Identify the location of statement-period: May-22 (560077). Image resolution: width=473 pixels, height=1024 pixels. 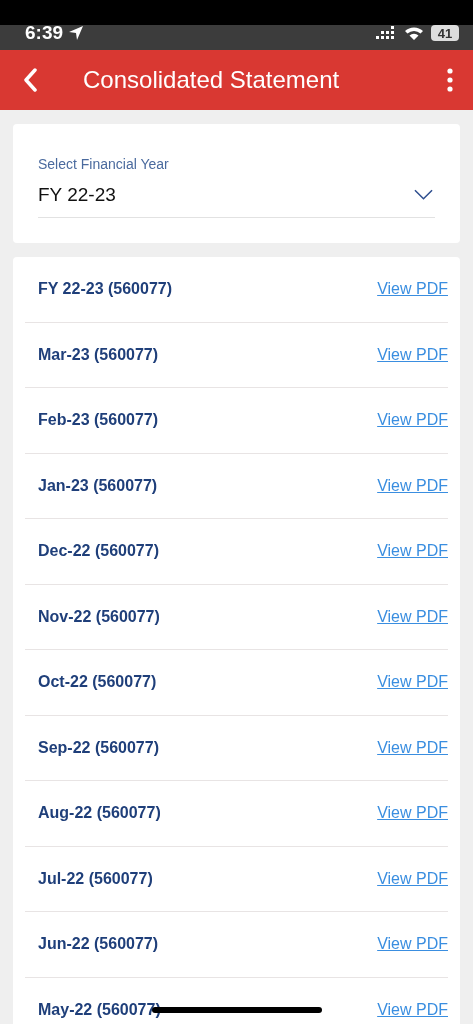
(99, 1009).